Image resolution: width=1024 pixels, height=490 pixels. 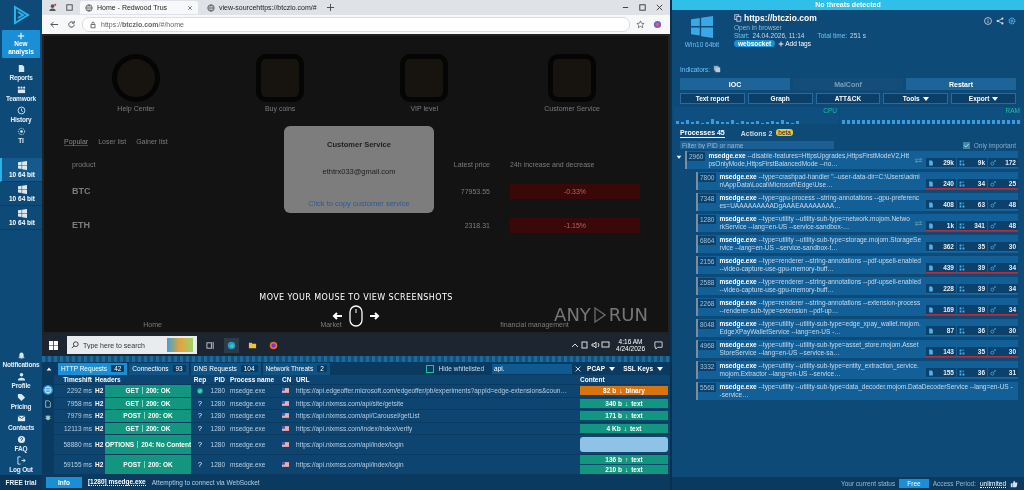 I want to click on copilot-icon, so click(x=657, y=24).